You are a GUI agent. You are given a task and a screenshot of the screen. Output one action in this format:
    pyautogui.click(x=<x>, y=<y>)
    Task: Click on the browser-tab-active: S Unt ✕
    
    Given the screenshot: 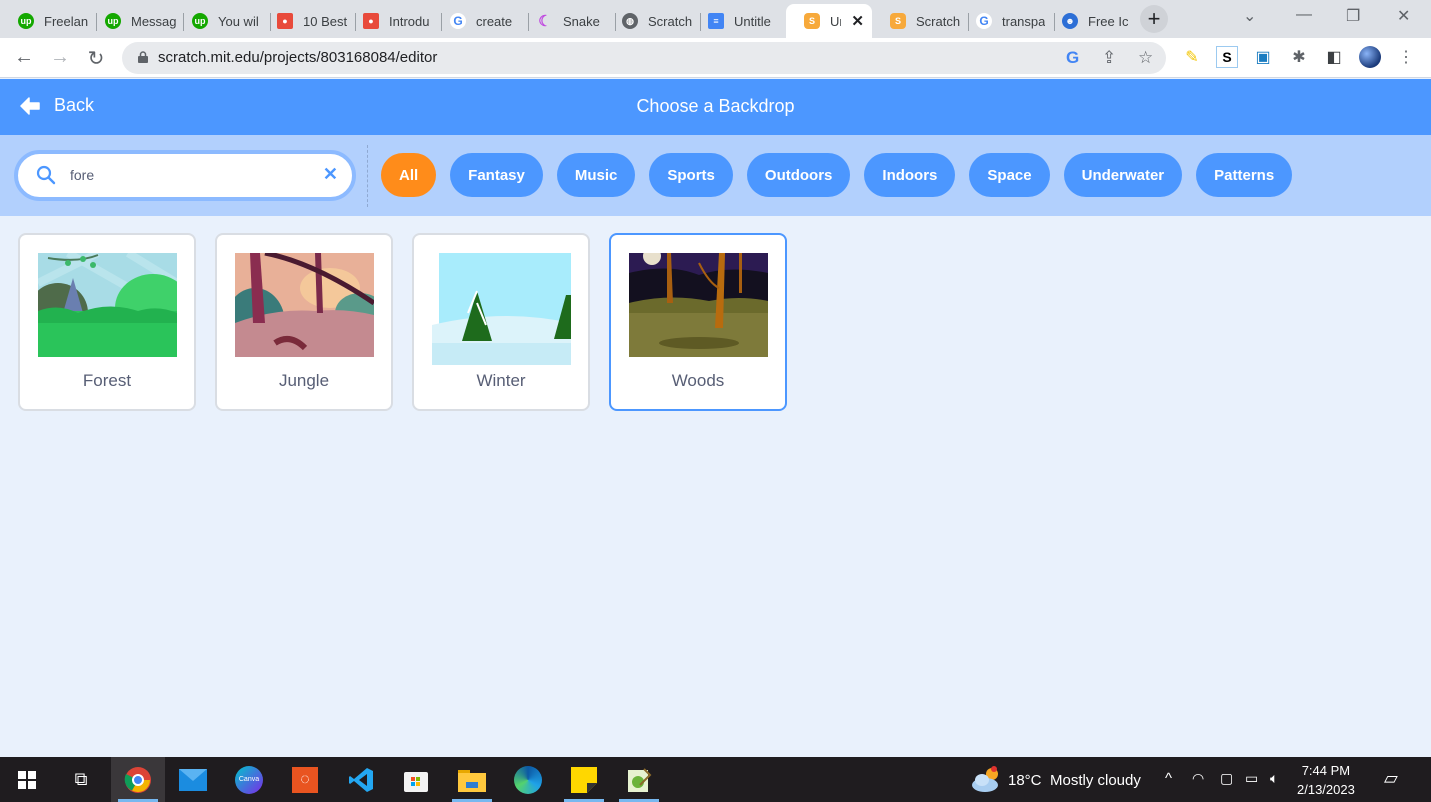 What is the action you would take?
    pyautogui.click(x=829, y=21)
    